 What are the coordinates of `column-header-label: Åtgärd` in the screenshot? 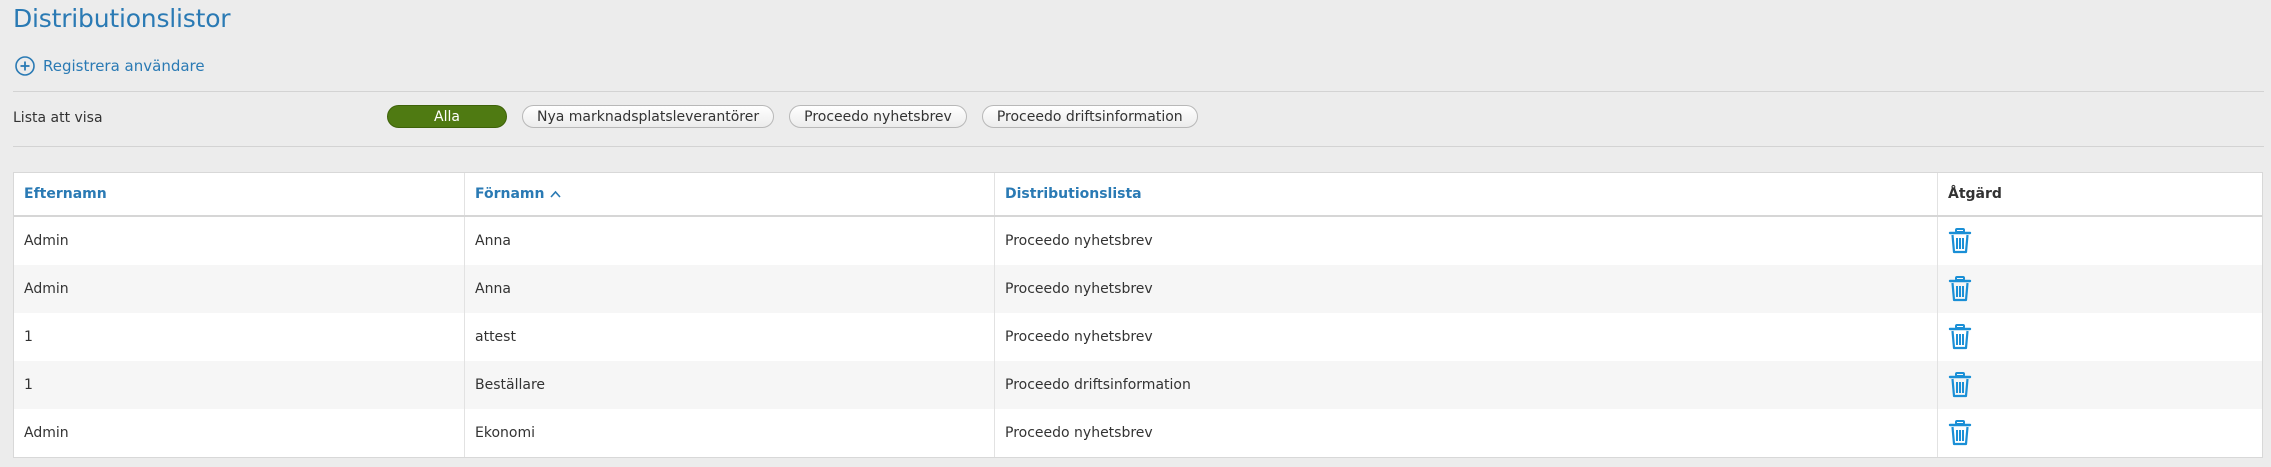 It's located at (1975, 194).